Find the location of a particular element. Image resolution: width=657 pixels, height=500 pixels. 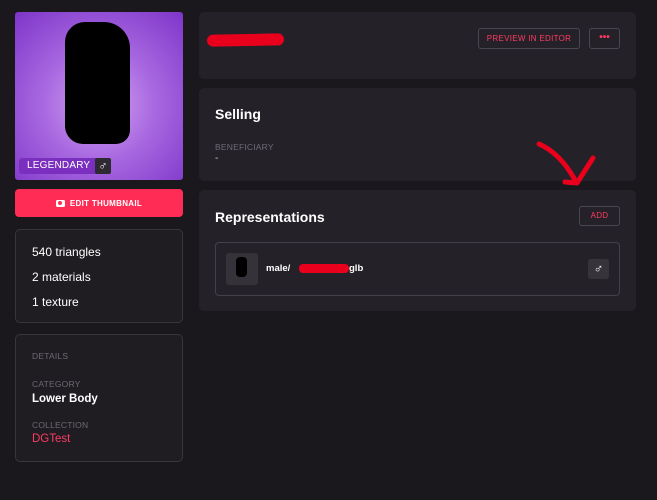

edit-thumbnail-button: EDIT THUMBNAIL is located at coordinates (99, 203).